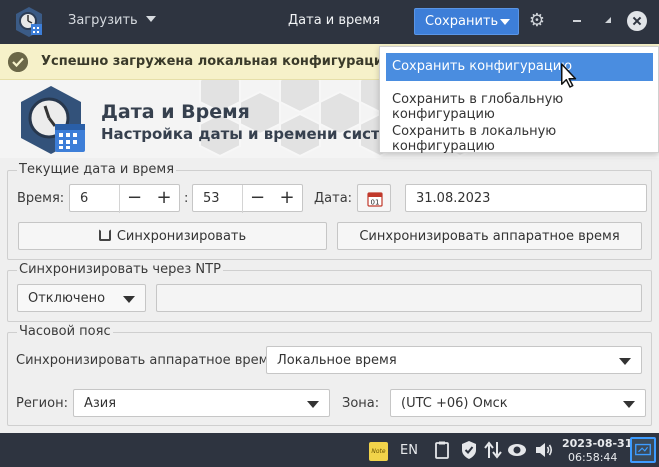  Describe the element at coordinates (482, 66) in the screenshot. I see `menu-item-label: Сохранить конфигурацию` at that location.